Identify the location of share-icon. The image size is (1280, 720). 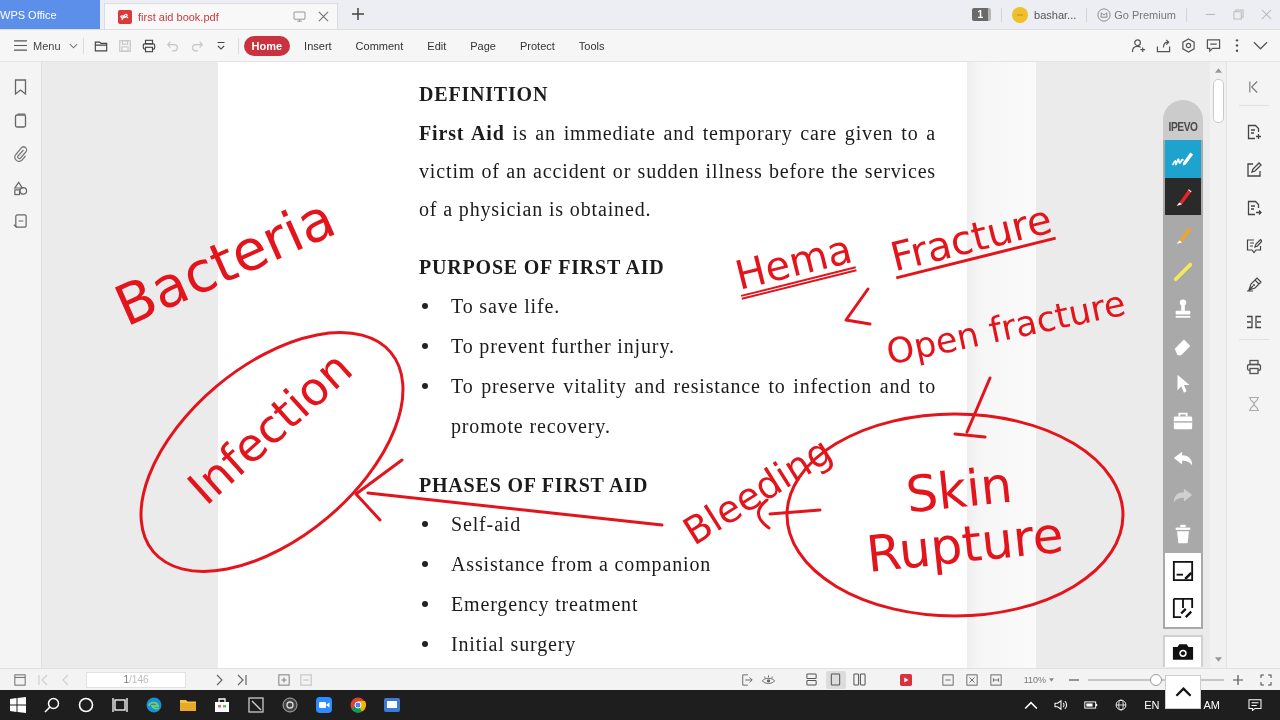
(1163, 45).